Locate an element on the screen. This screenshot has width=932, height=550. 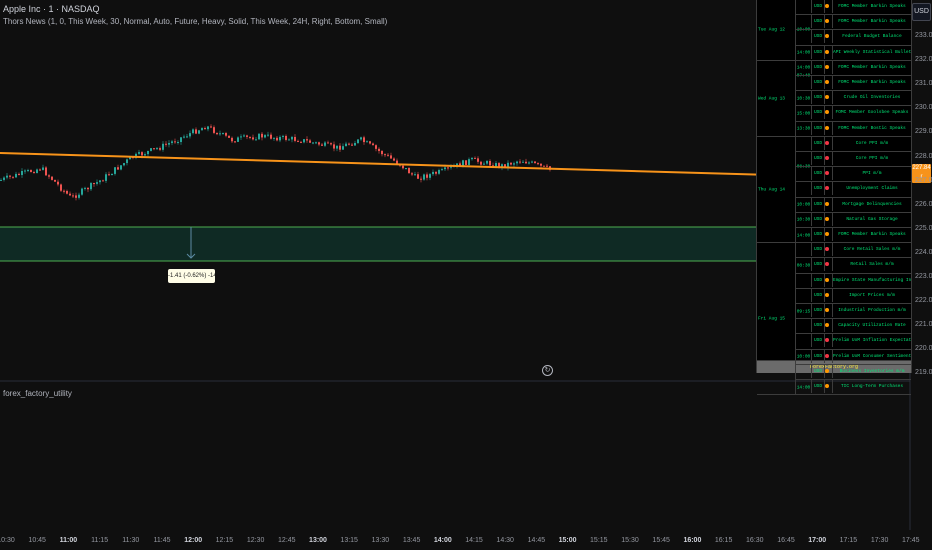
news-event-row: USD Business Inventories m/m is located at coordinates (853, 372).